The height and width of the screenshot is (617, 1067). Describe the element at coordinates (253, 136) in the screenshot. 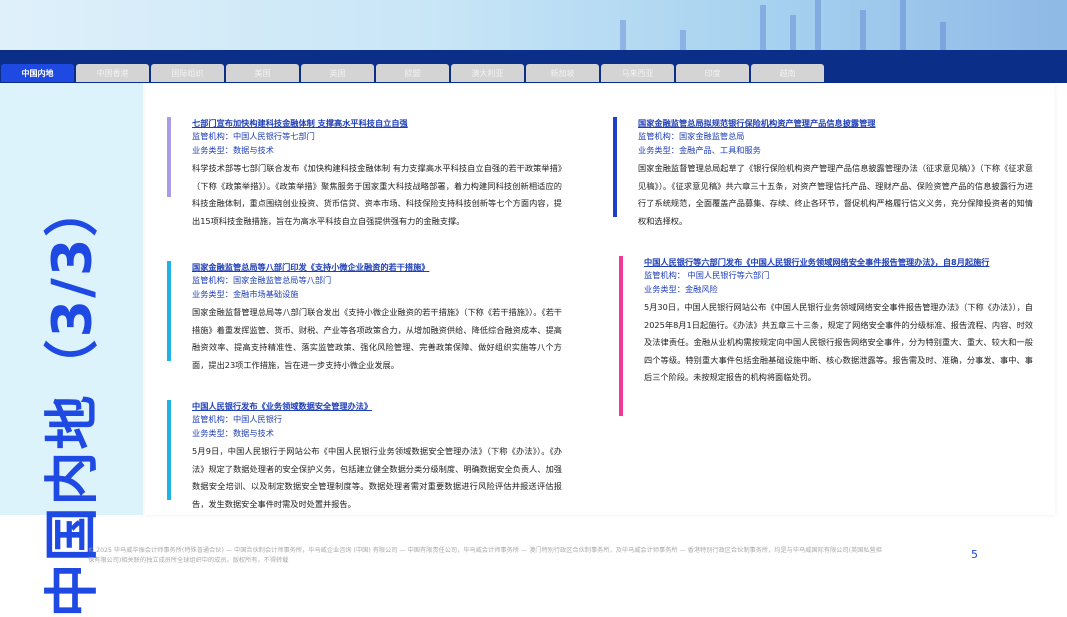

I see `regulator: 监管机构：中国人民银行等七部门` at that location.